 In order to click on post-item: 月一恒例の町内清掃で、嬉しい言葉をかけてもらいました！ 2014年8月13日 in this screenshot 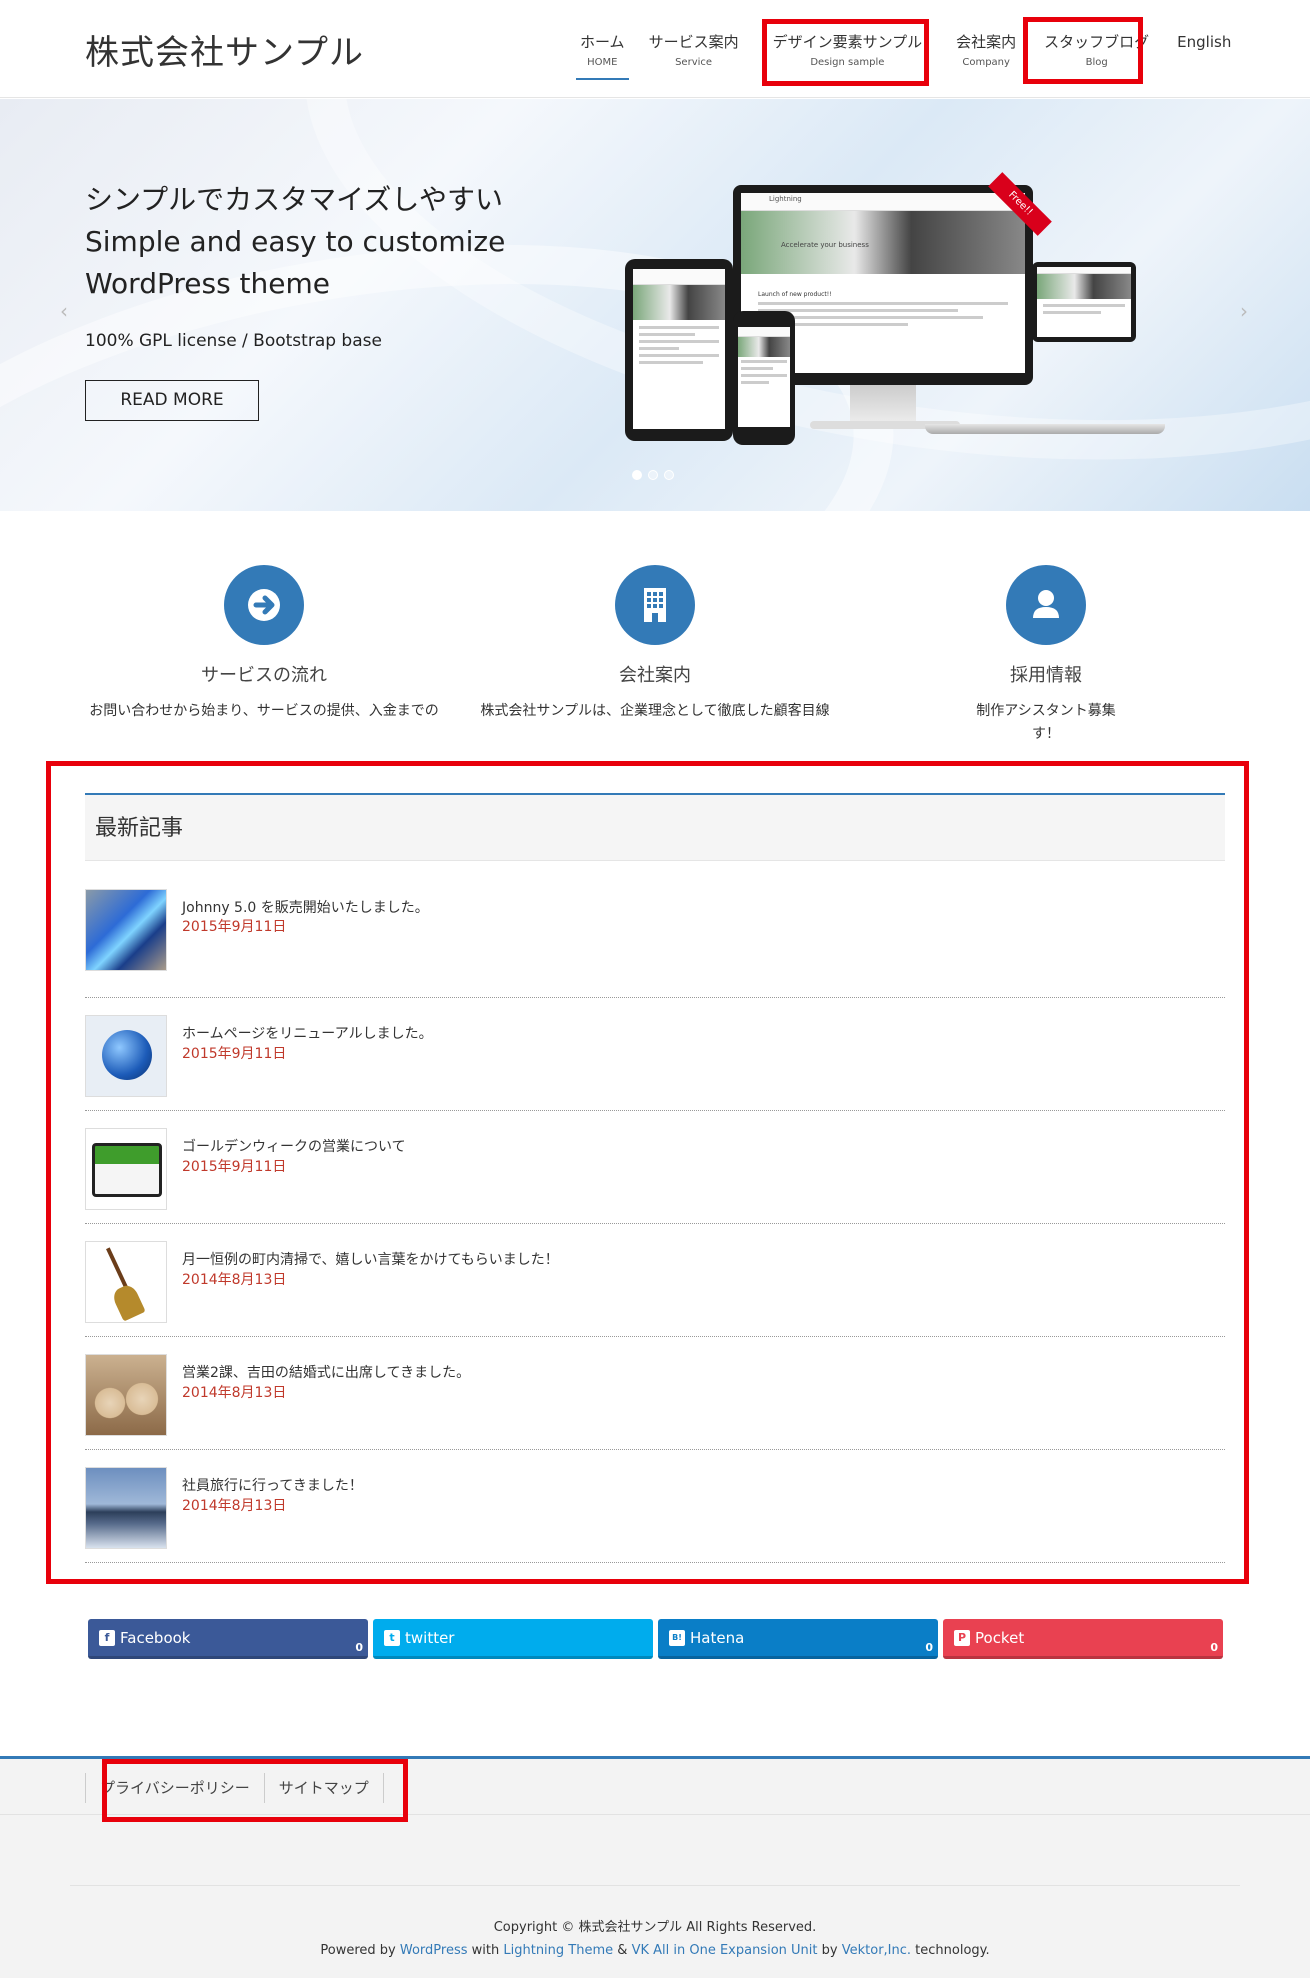, I will do `click(655, 1280)`.